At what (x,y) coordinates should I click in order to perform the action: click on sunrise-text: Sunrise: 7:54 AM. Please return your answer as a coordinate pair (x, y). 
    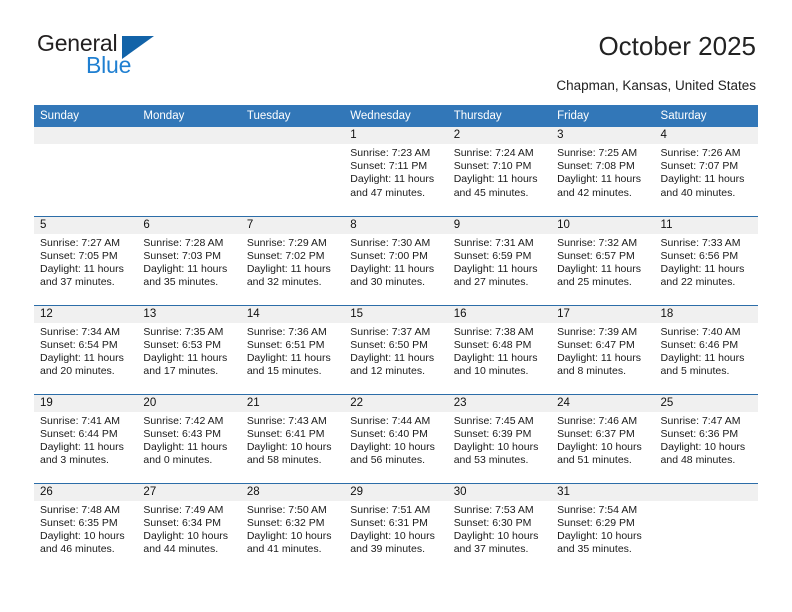
    Looking at the image, I should click on (597, 509).